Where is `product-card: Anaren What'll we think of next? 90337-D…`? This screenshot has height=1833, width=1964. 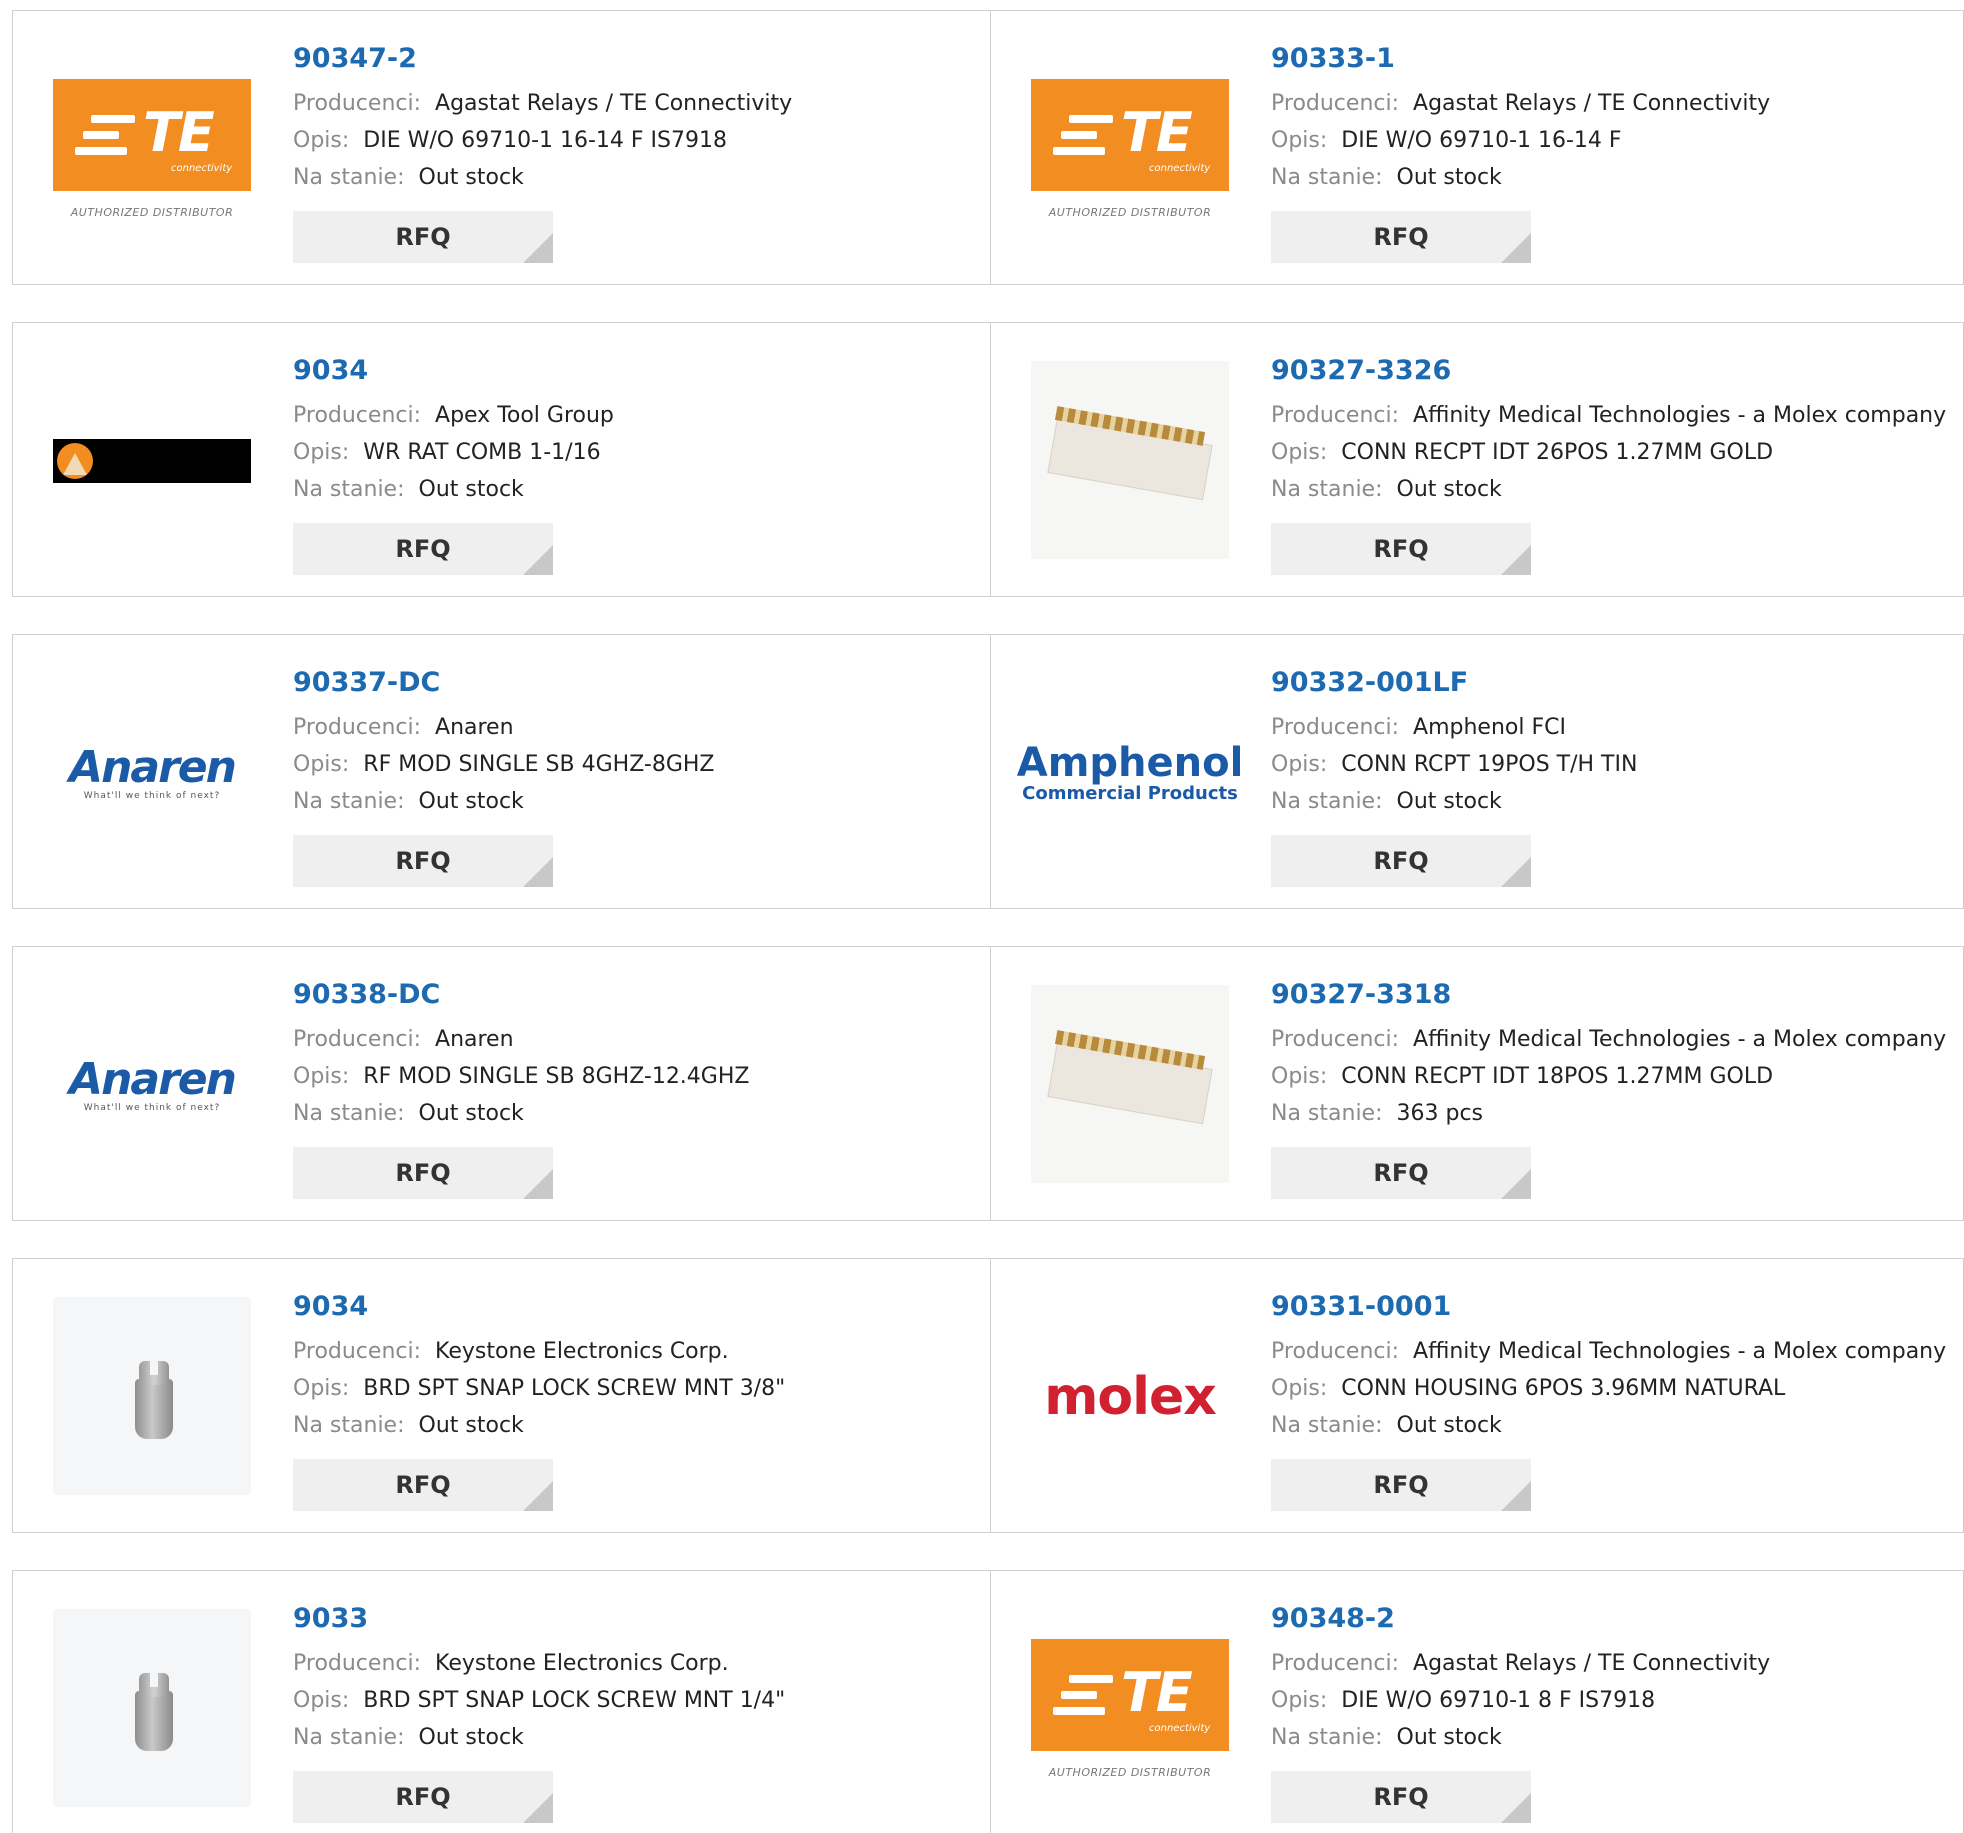 product-card: Anaren What'll we think of next? 90337-D… is located at coordinates (502, 771).